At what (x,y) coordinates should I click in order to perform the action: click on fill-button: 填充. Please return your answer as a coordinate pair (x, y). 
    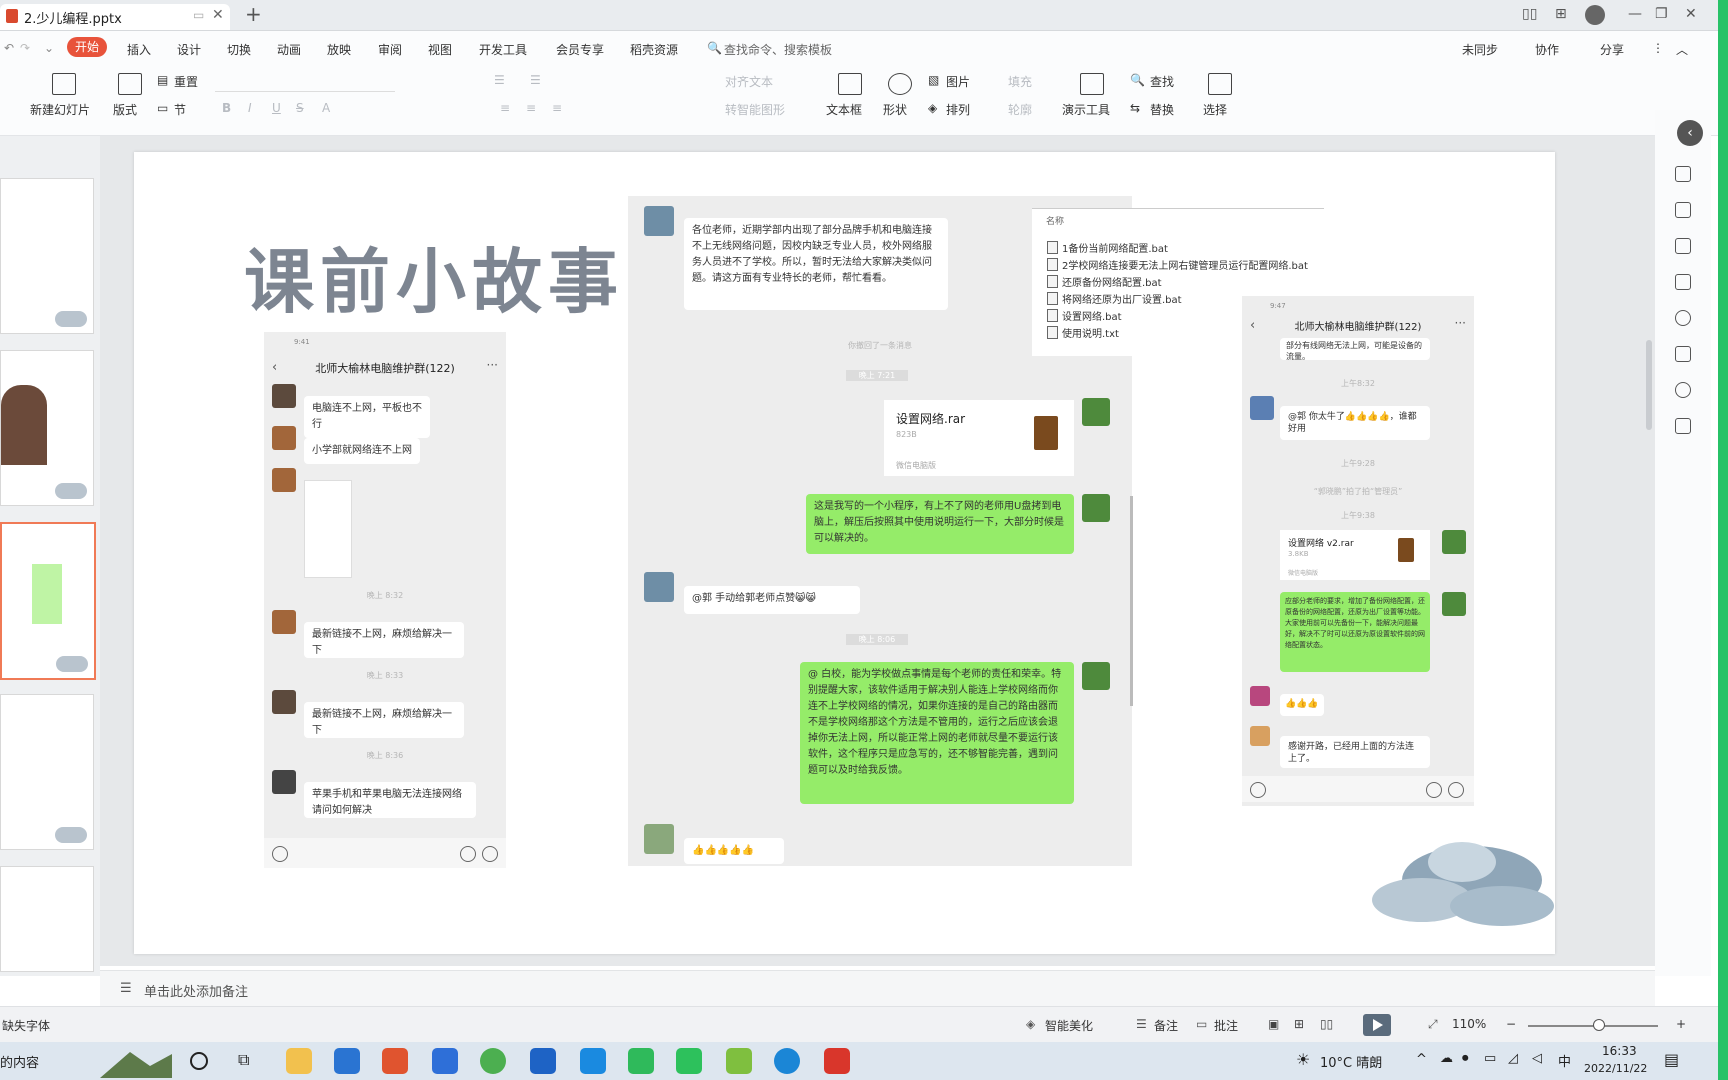
    Looking at the image, I should click on (1020, 81).